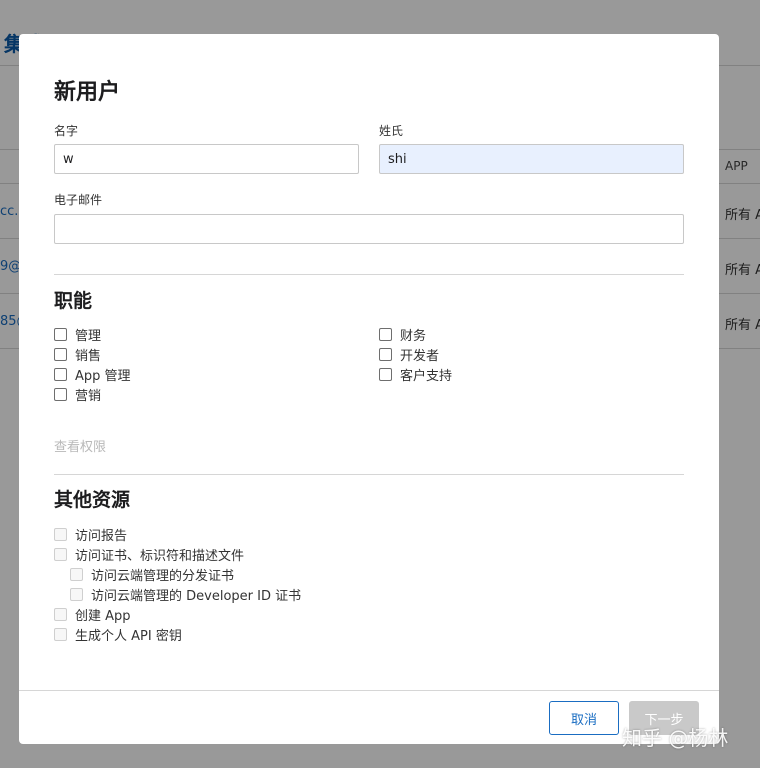 This screenshot has height=768, width=760. I want to click on footer-divider, so click(369, 690).